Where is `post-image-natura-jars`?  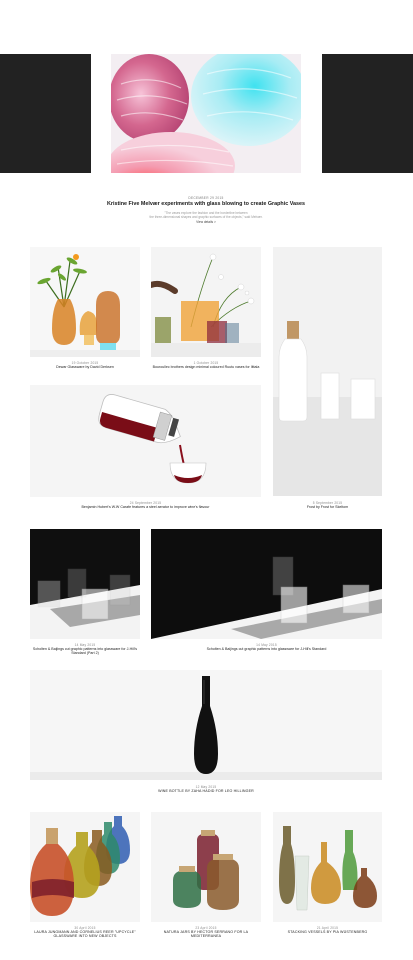 post-image-natura-jars is located at coordinates (206, 867).